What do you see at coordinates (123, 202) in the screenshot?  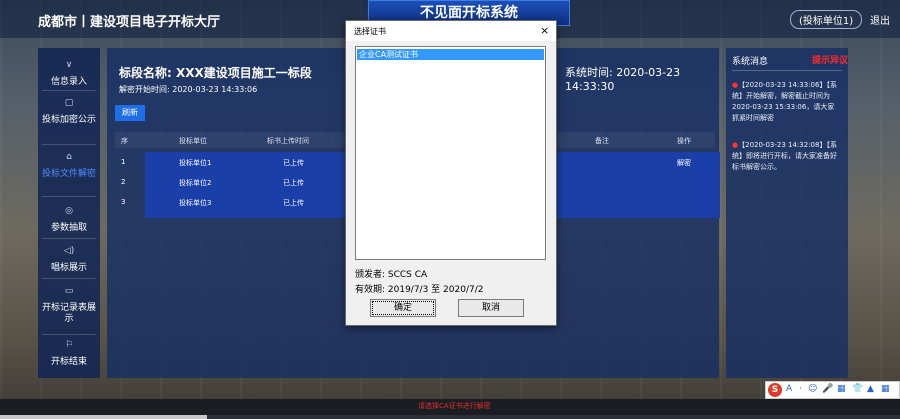 I see `row-index: 3` at bounding box center [123, 202].